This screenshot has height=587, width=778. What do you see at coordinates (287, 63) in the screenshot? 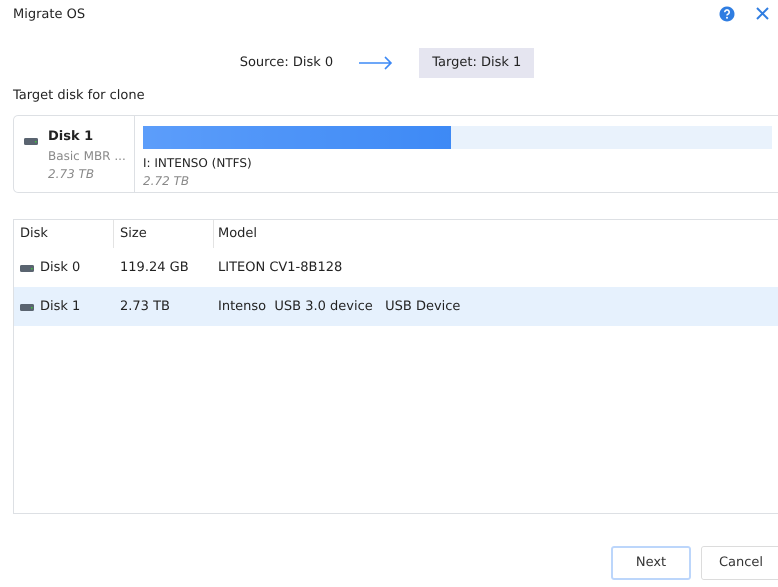
I see `source-label: Source: Disk 0` at bounding box center [287, 63].